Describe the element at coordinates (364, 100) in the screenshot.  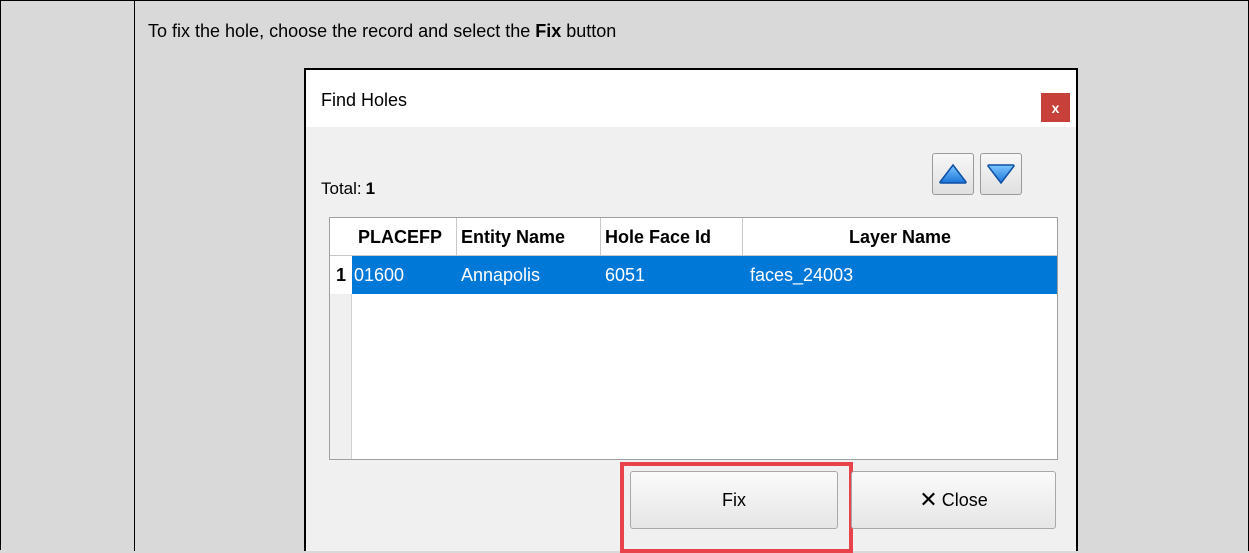
I see `dialog-title: Find Holes` at that location.